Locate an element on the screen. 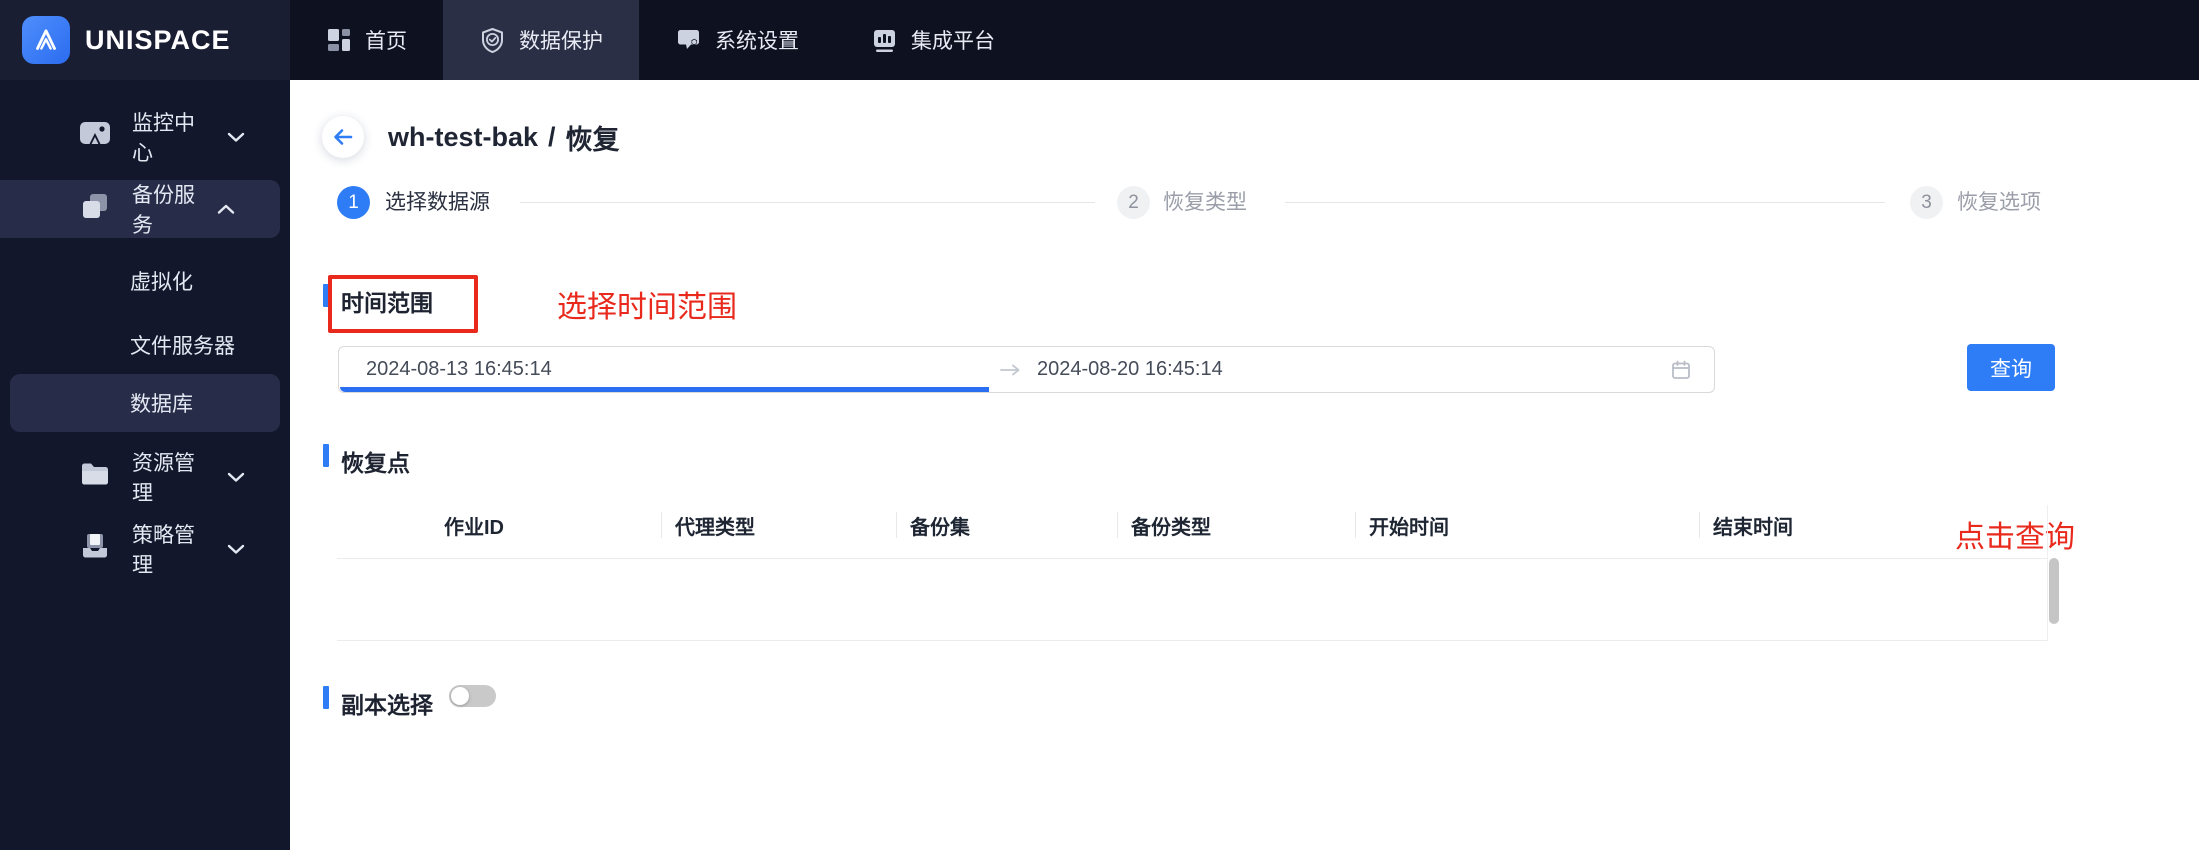 This screenshot has width=2199, height=850. date-range-picker: 2024-08-13 16:45:14 2024-08-20 16:45:14 is located at coordinates (1026, 369).